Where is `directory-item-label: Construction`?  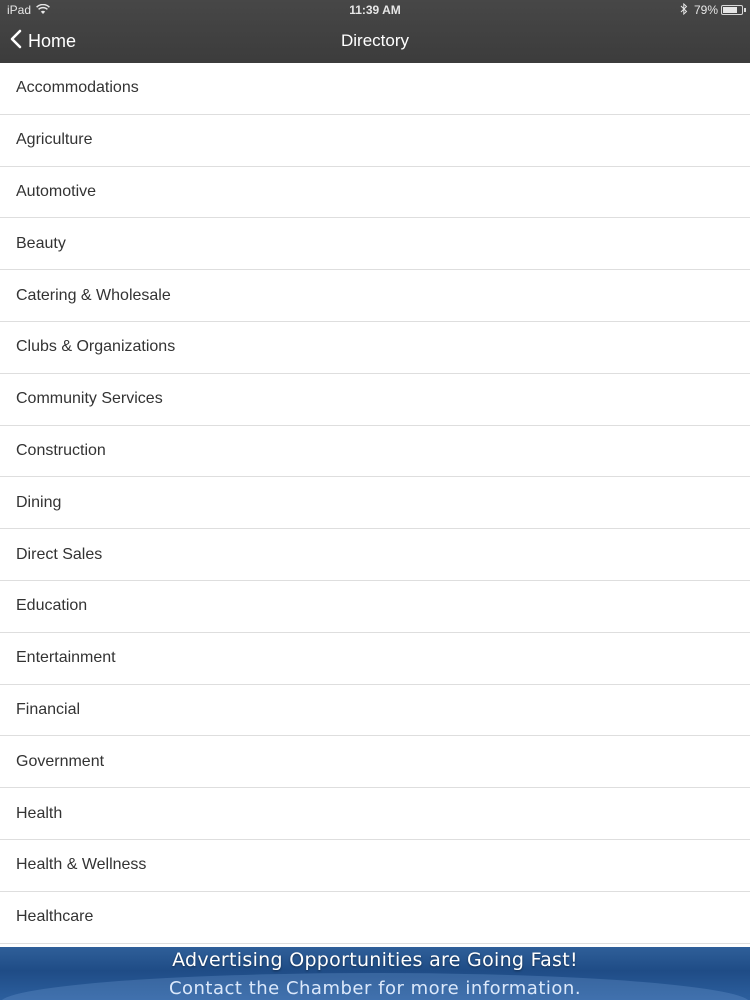 directory-item-label: Construction is located at coordinates (61, 450).